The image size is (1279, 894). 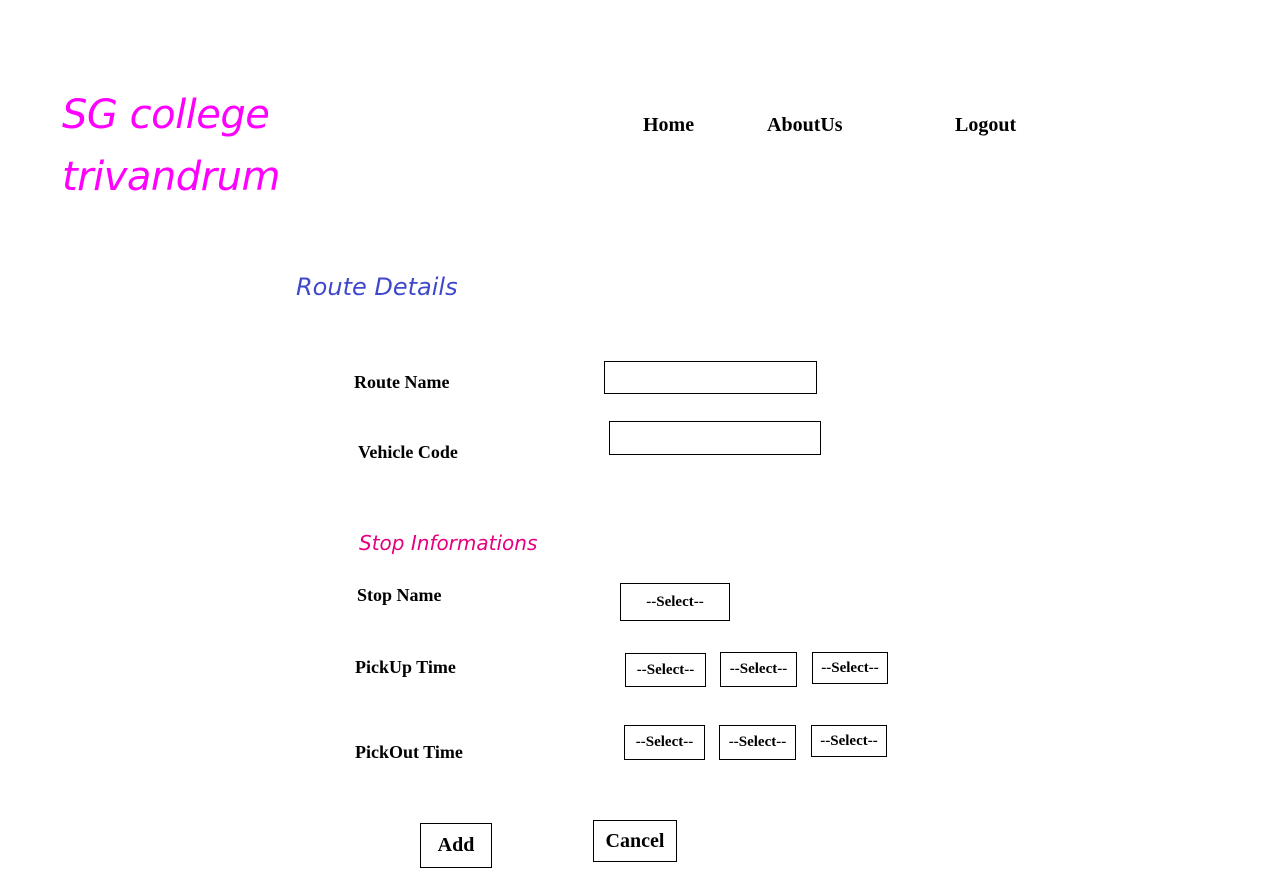 What do you see at coordinates (456, 845) in the screenshot?
I see `add-button: Add` at bounding box center [456, 845].